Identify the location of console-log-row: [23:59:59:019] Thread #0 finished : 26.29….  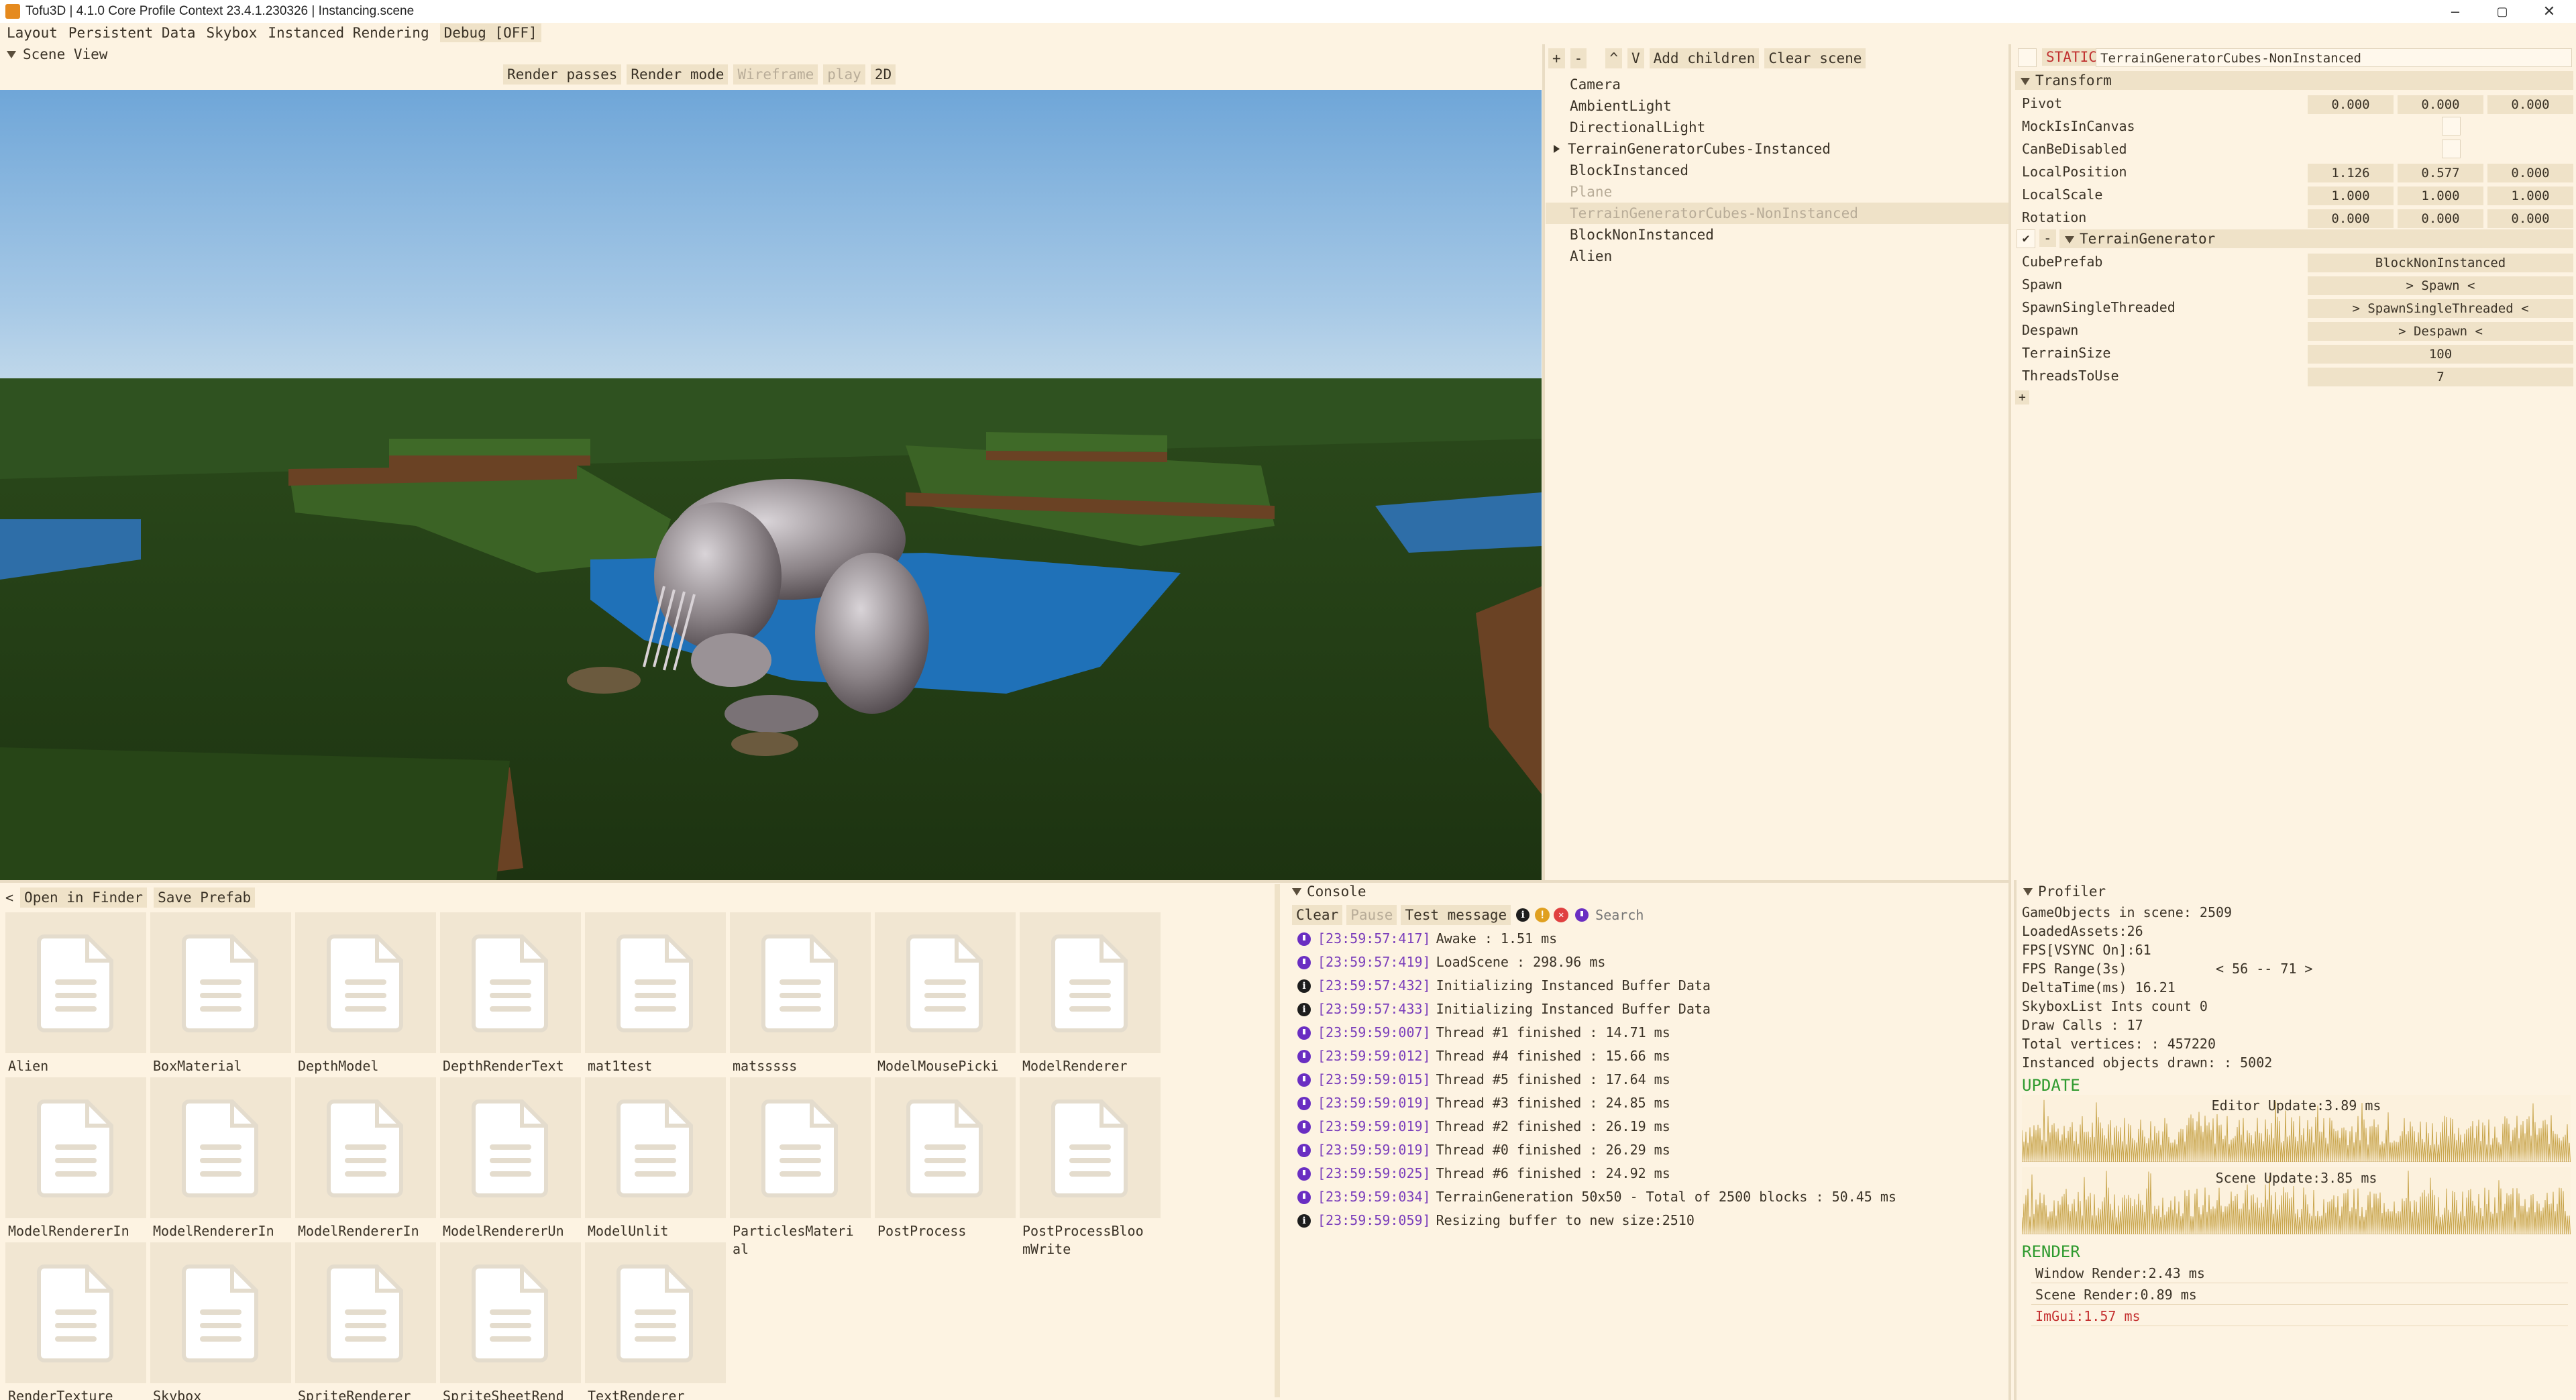
(1650, 1150).